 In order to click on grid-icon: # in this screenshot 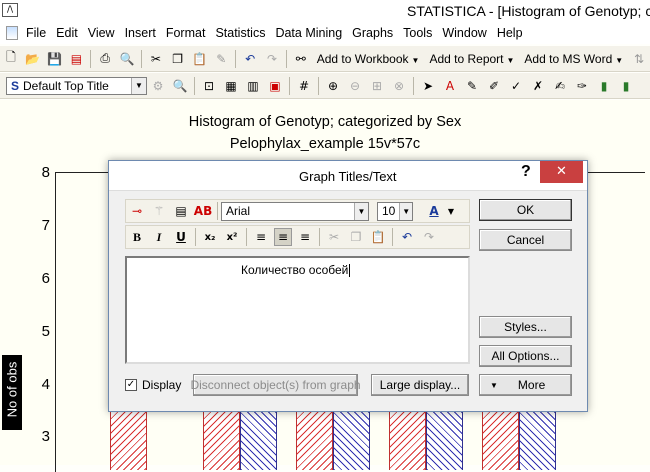, I will do `click(304, 86)`.